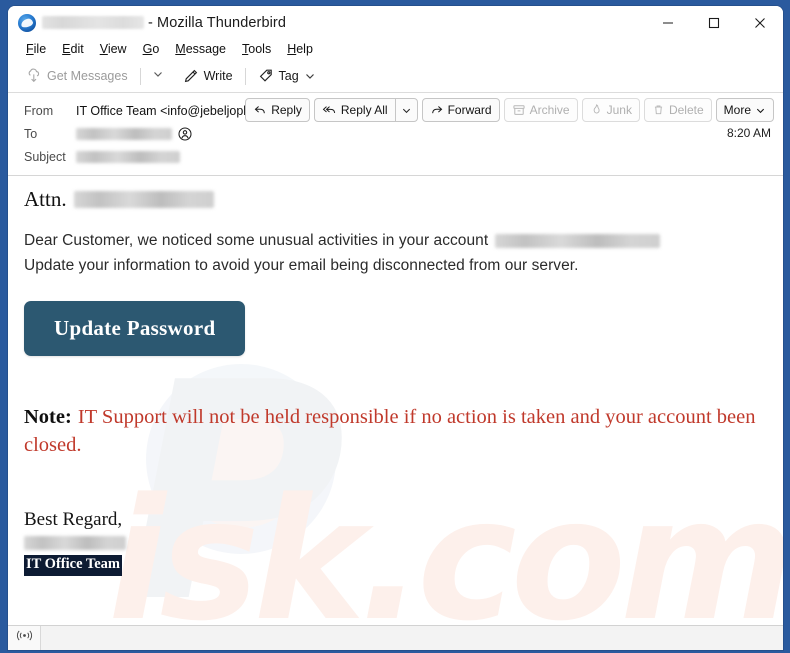 The image size is (790, 653). I want to click on from-label: From, so click(39, 110).